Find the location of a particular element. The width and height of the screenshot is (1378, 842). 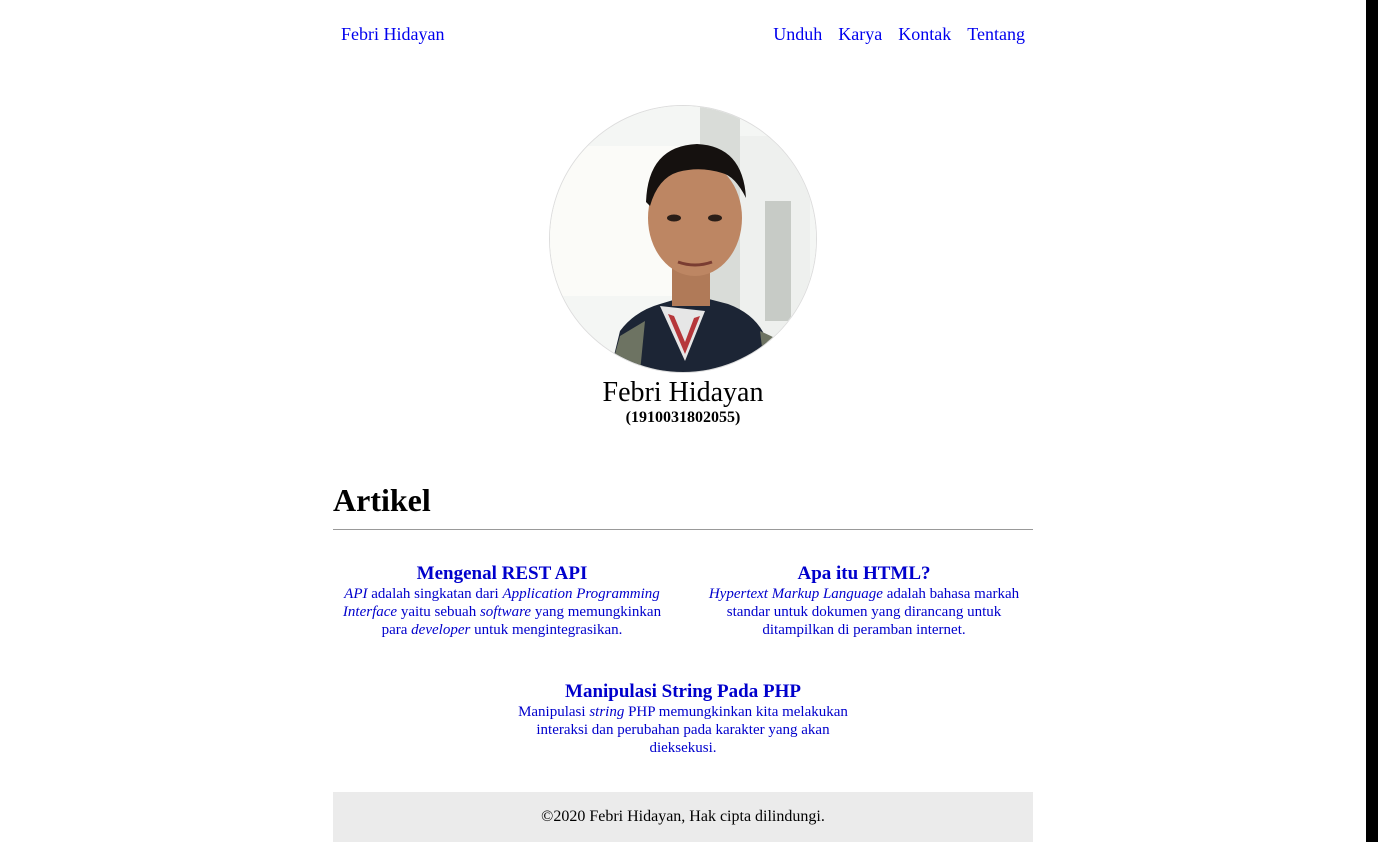

article-title: Manipulasi String Pada PHP is located at coordinates (683, 691).